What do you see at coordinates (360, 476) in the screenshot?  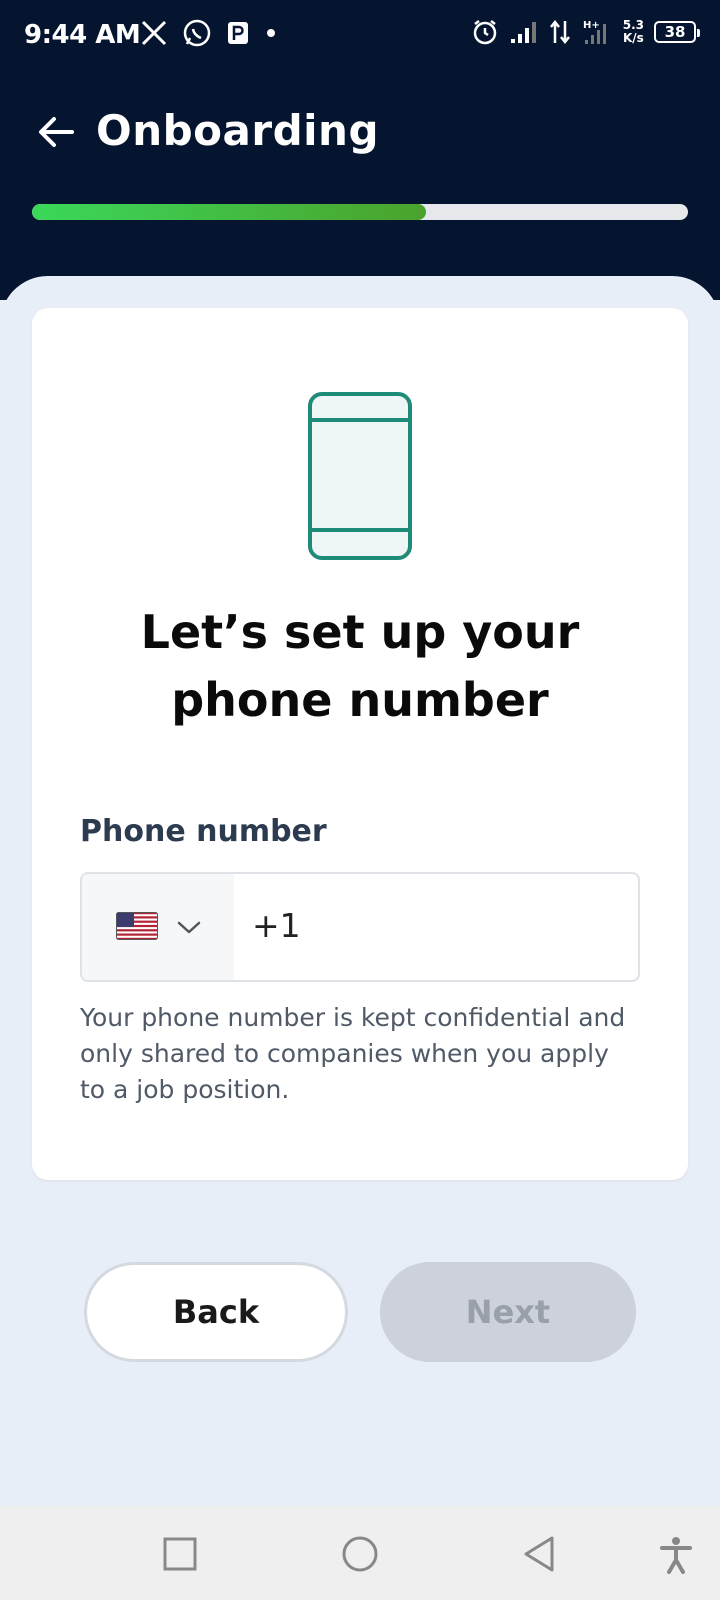 I see `phone-illustration-icon` at bounding box center [360, 476].